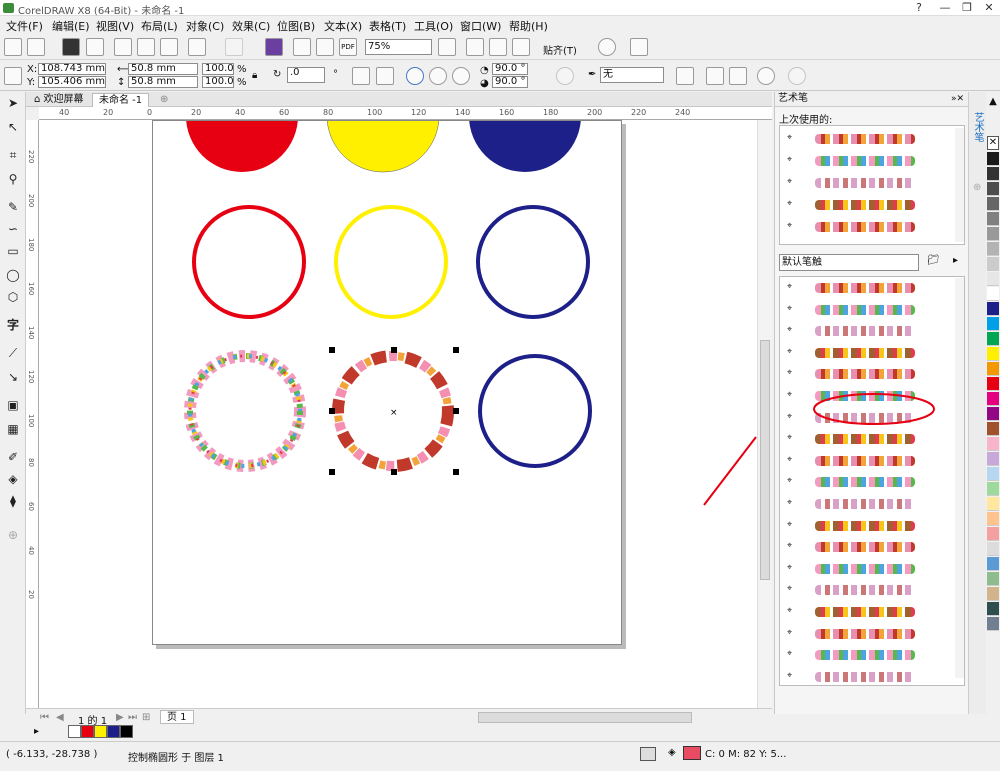 The width and height of the screenshot is (1000, 771). I want to click on menu-tools: 工具(O), so click(433, 26).